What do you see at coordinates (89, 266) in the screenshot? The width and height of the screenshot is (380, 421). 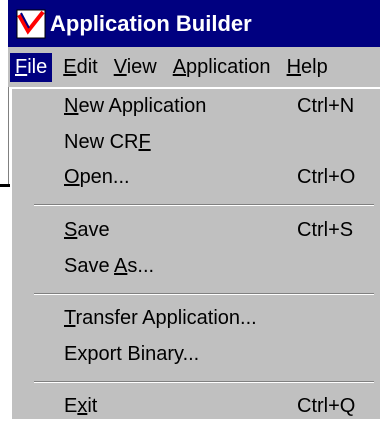 I see `item-label-pre: Save` at bounding box center [89, 266].